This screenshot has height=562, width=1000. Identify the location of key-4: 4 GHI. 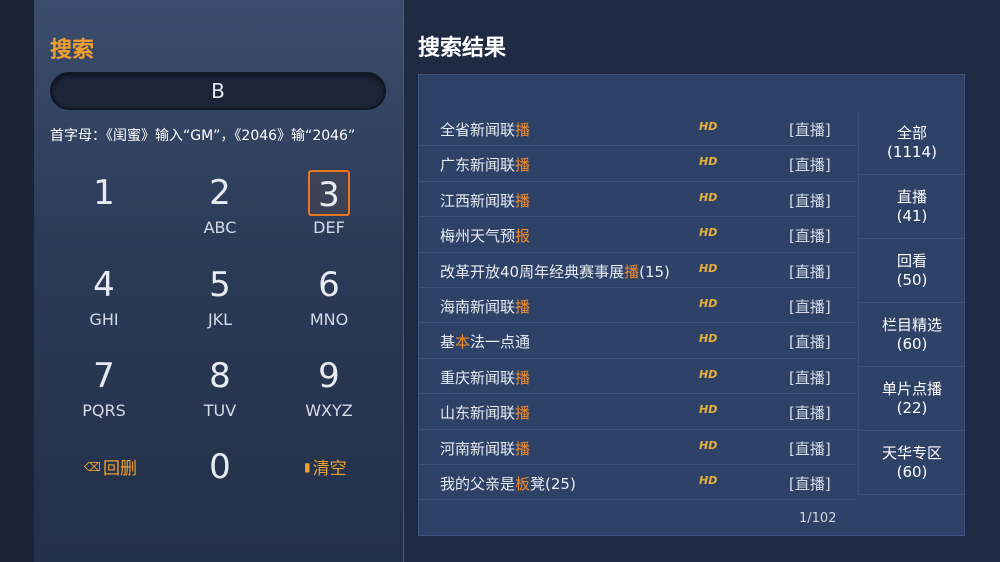
(104, 302).